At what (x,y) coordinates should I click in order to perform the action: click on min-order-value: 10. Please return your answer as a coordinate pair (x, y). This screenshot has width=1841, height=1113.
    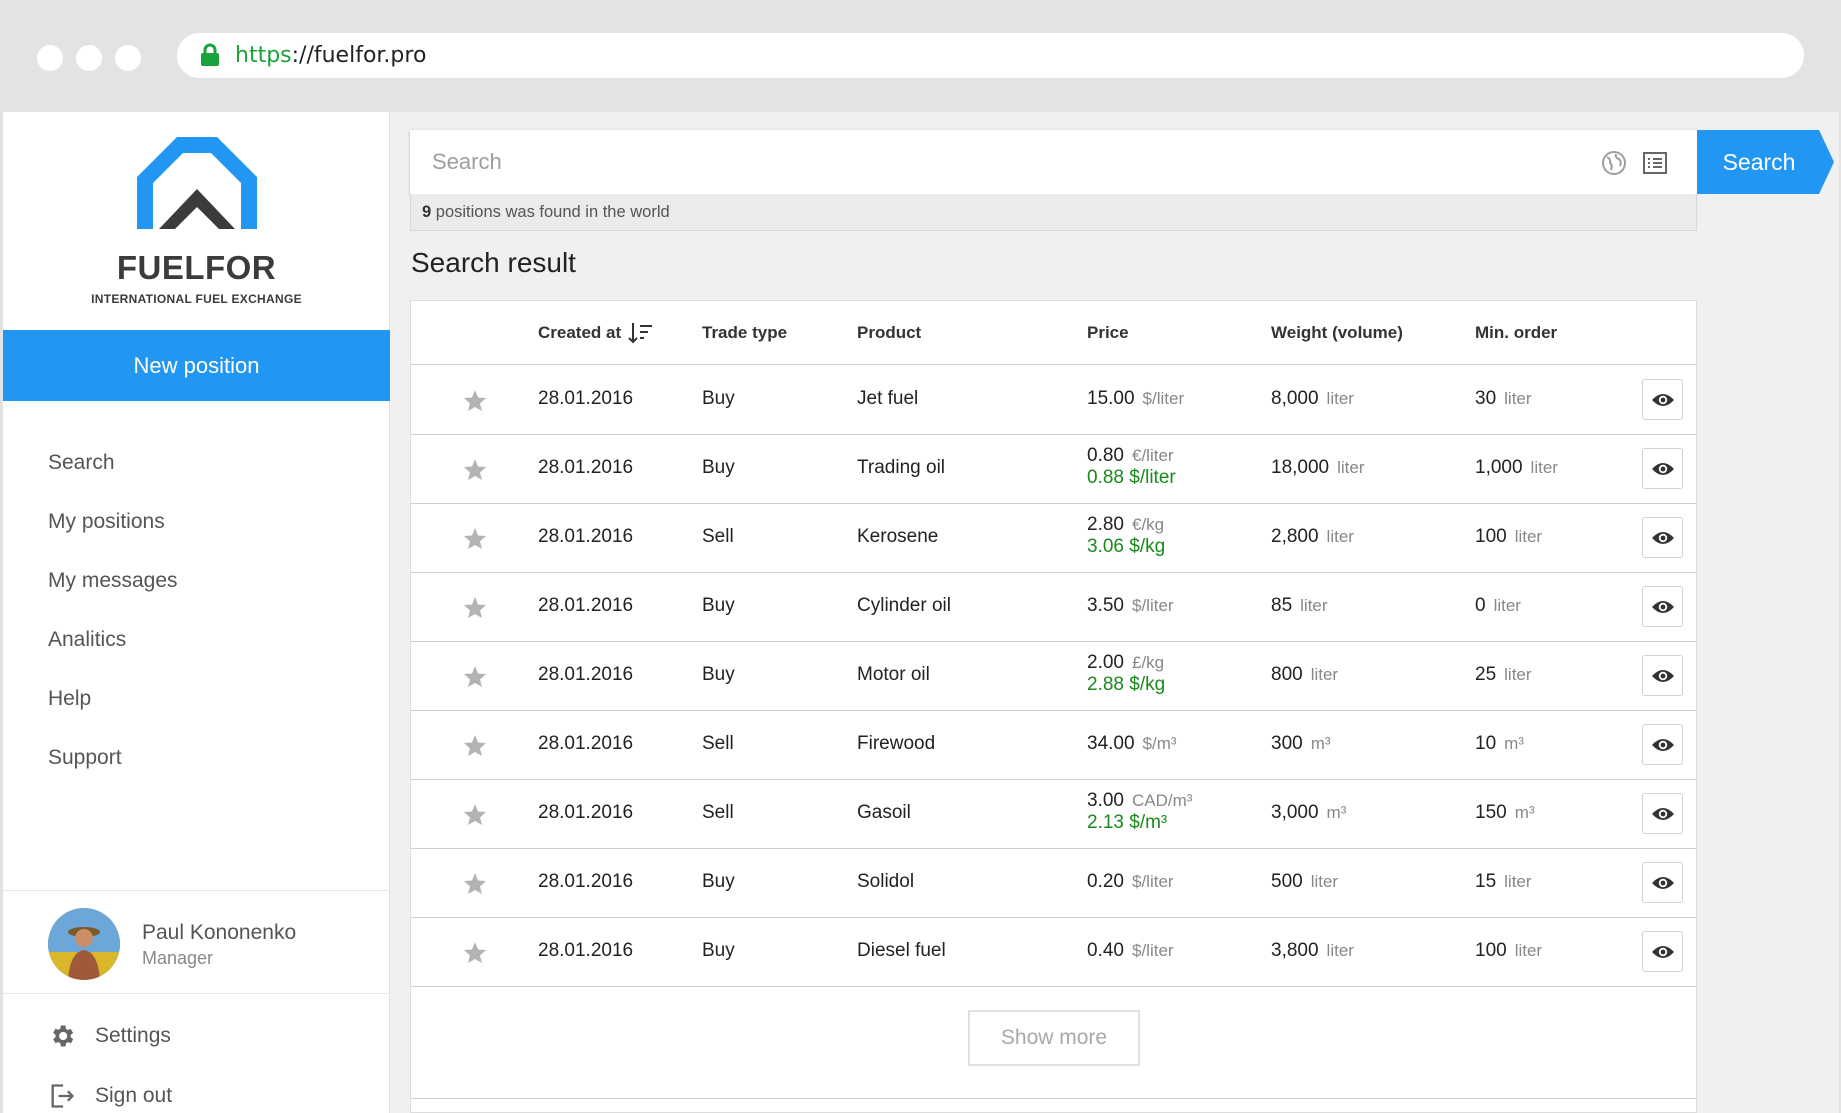
    Looking at the image, I should click on (1486, 743).